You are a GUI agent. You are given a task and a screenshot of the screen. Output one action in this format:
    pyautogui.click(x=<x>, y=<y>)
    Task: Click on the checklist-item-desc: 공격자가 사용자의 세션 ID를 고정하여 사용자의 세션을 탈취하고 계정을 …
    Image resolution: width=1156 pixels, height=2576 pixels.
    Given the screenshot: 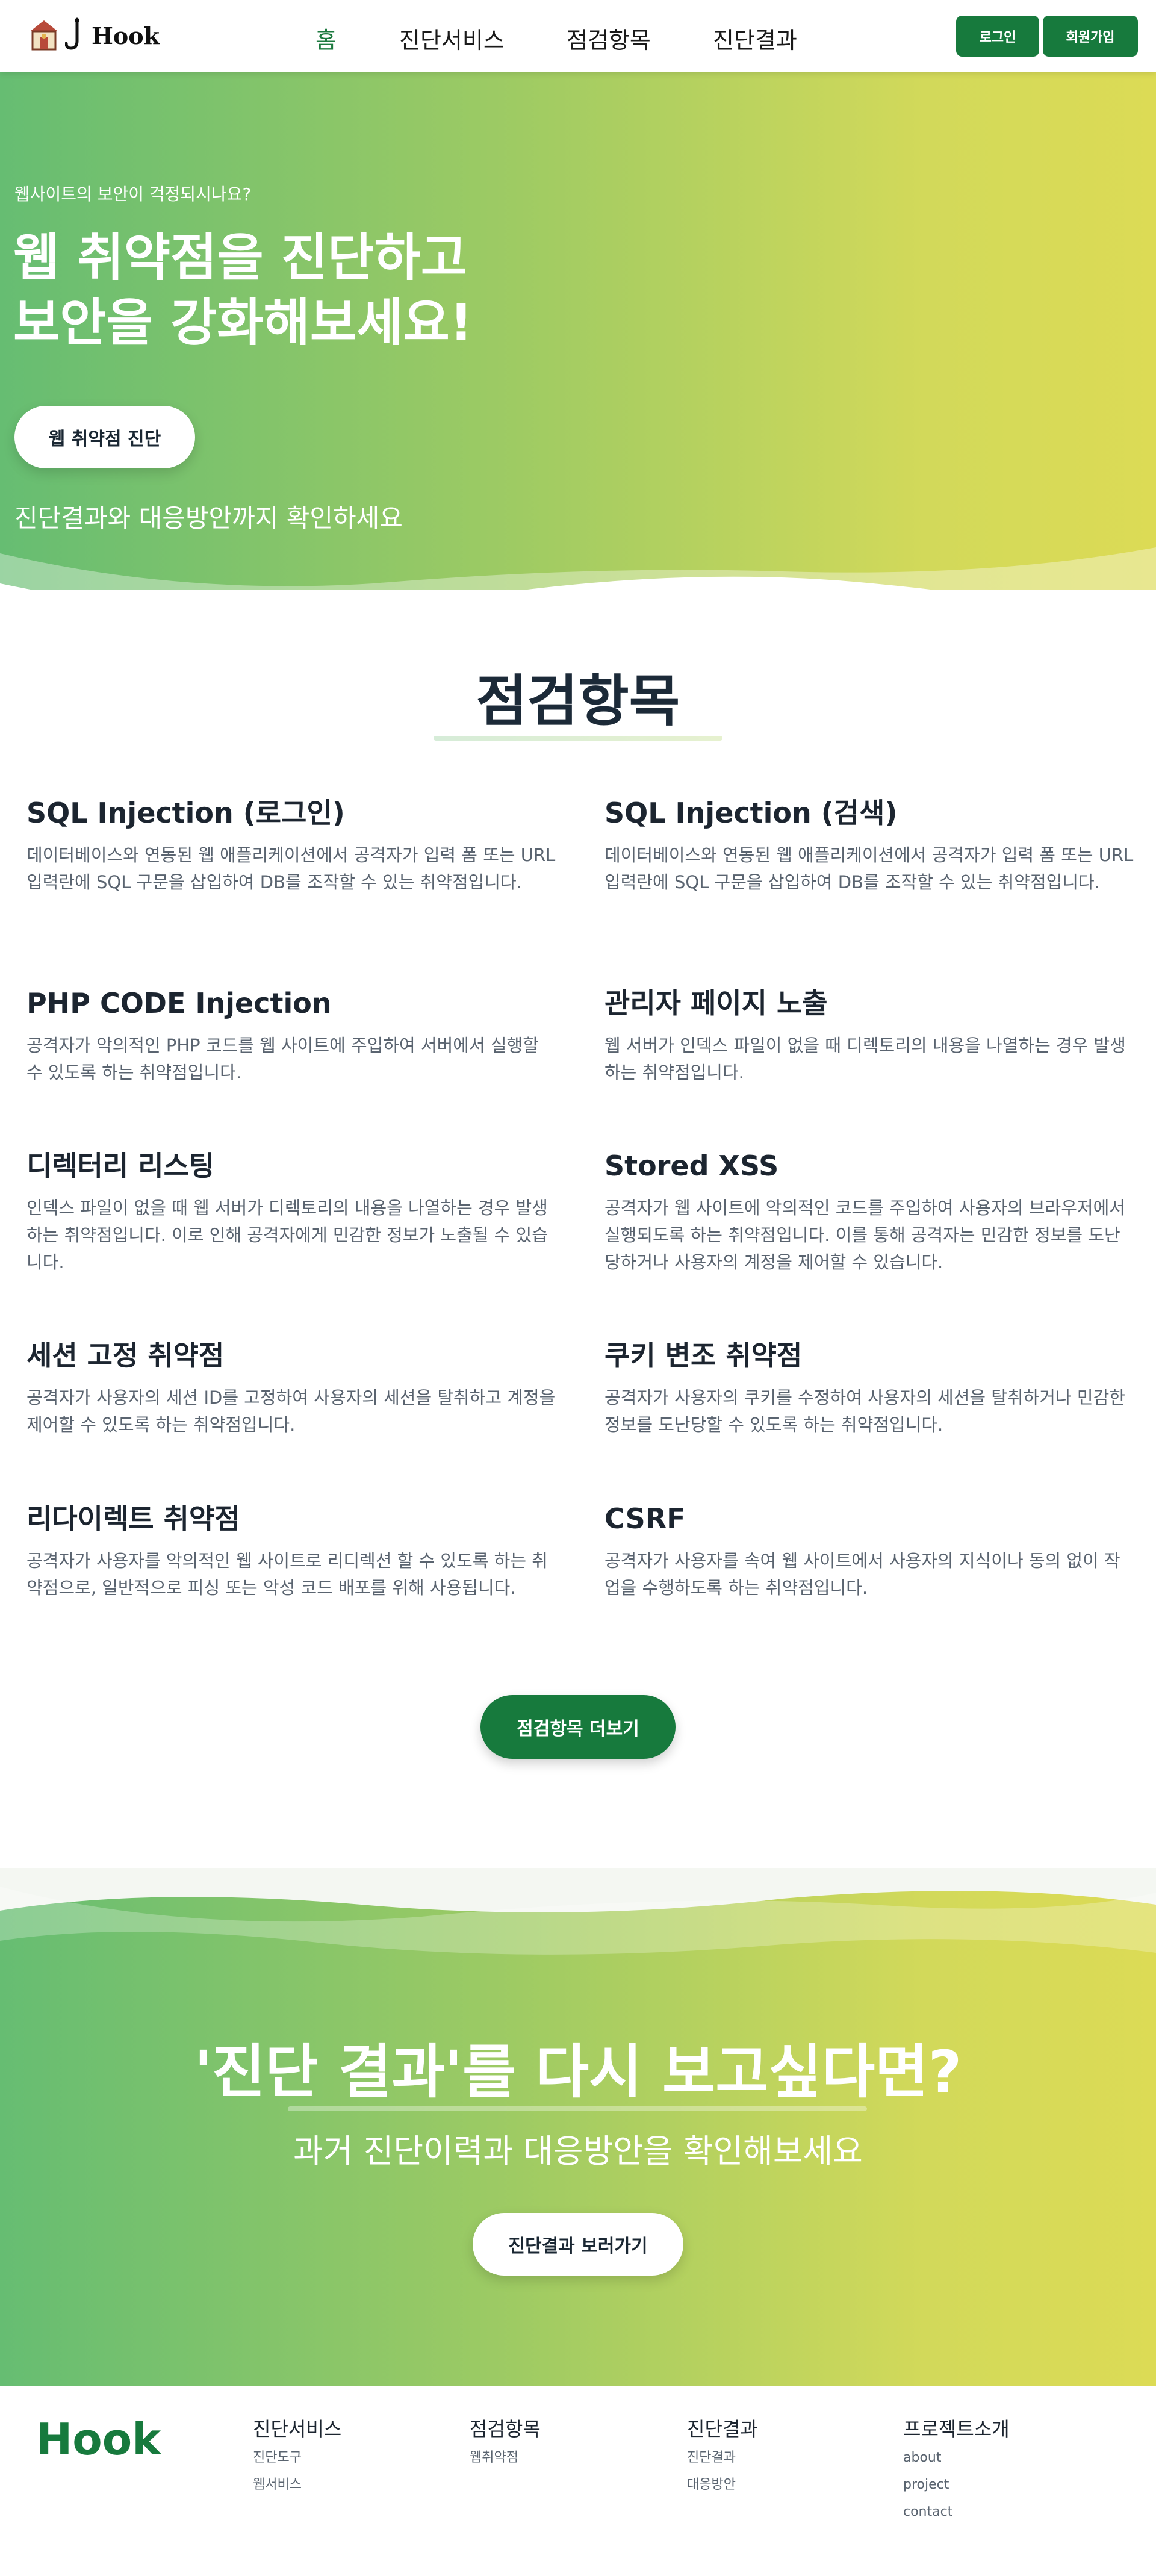 What is the action you would take?
    pyautogui.click(x=291, y=1411)
    